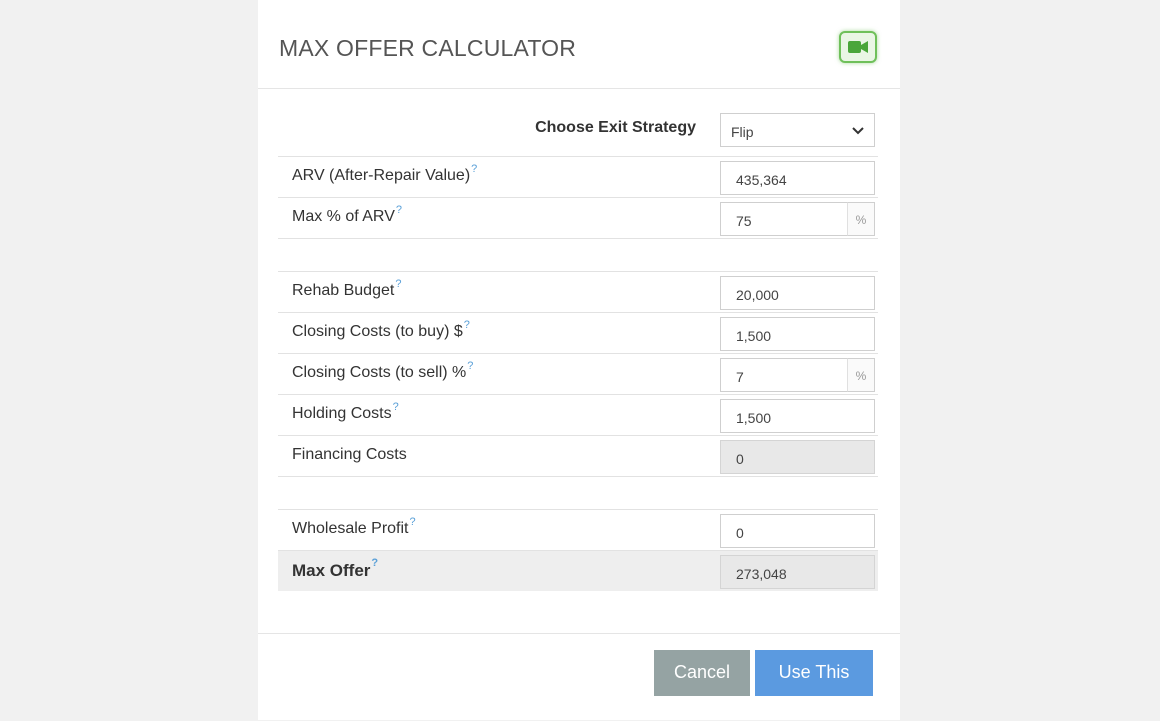 The image size is (1160, 721). I want to click on closing-buy-row: Closing Costs (to buy) $? 1,500, so click(578, 333).